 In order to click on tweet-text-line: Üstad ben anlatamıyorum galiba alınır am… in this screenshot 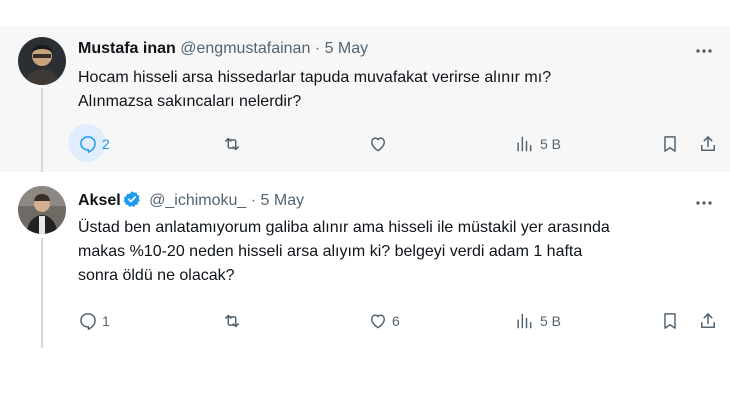, I will do `click(344, 227)`.